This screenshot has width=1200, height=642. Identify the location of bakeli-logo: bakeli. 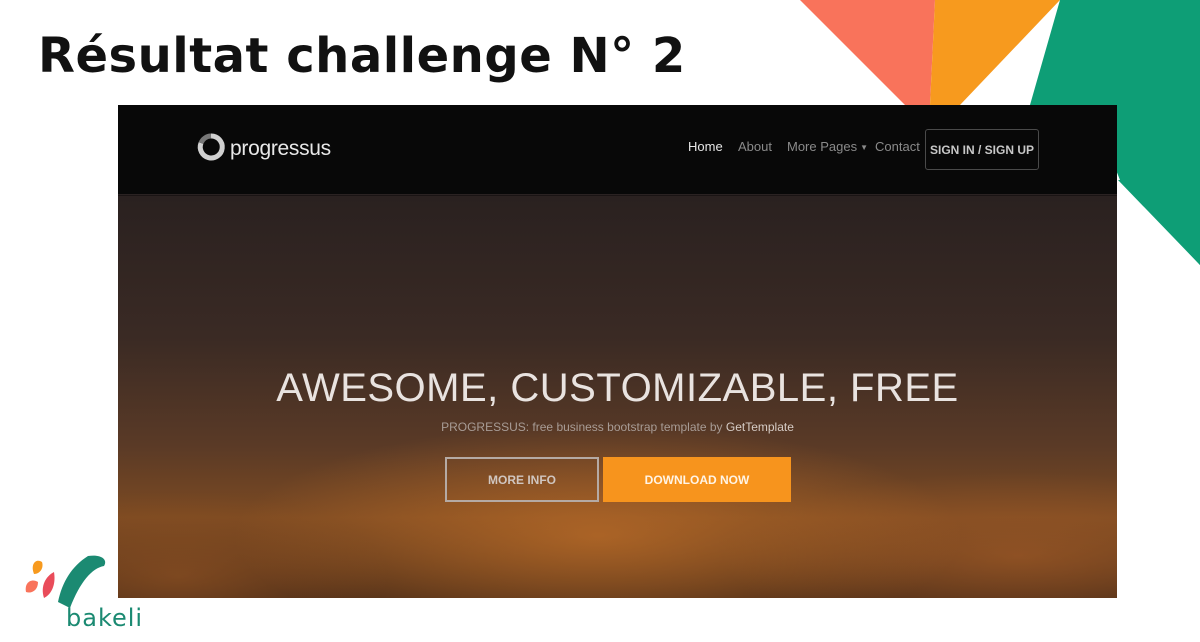
(92, 593).